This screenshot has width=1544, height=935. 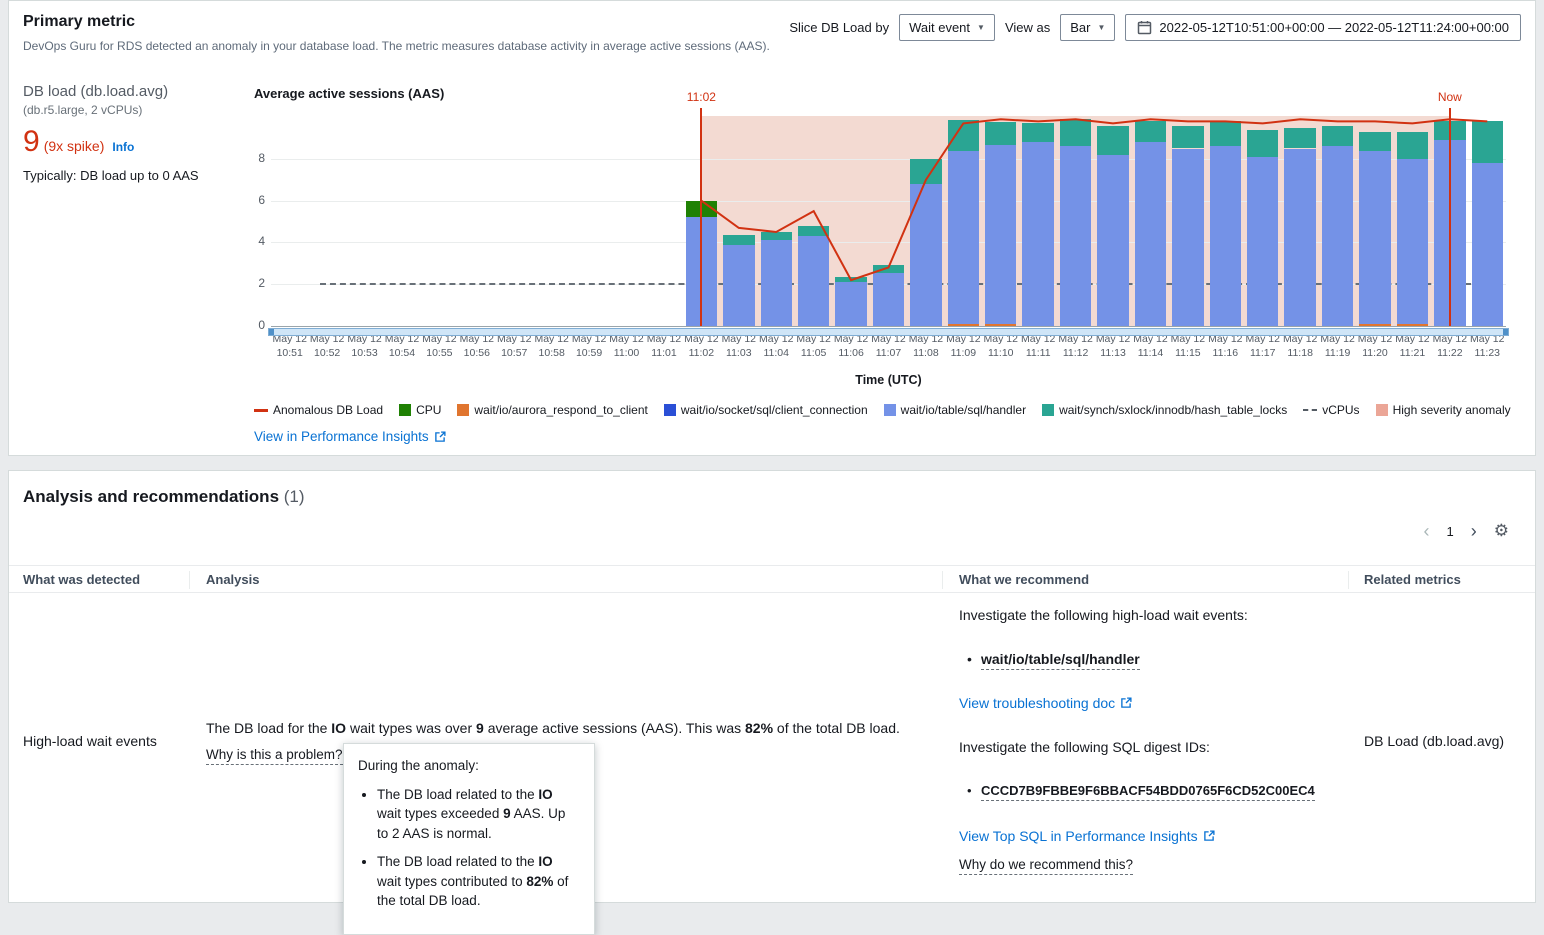 I want to click on view-as-dropdown: Bar ▼, so click(x=1088, y=27).